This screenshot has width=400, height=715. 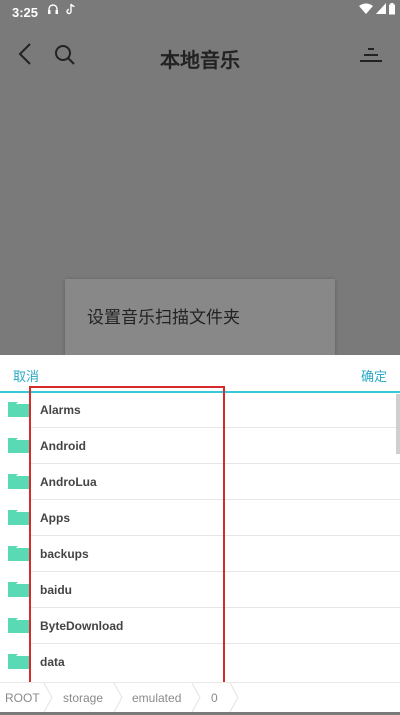 I want to click on breadcrumb-item: 0, so click(x=214, y=698).